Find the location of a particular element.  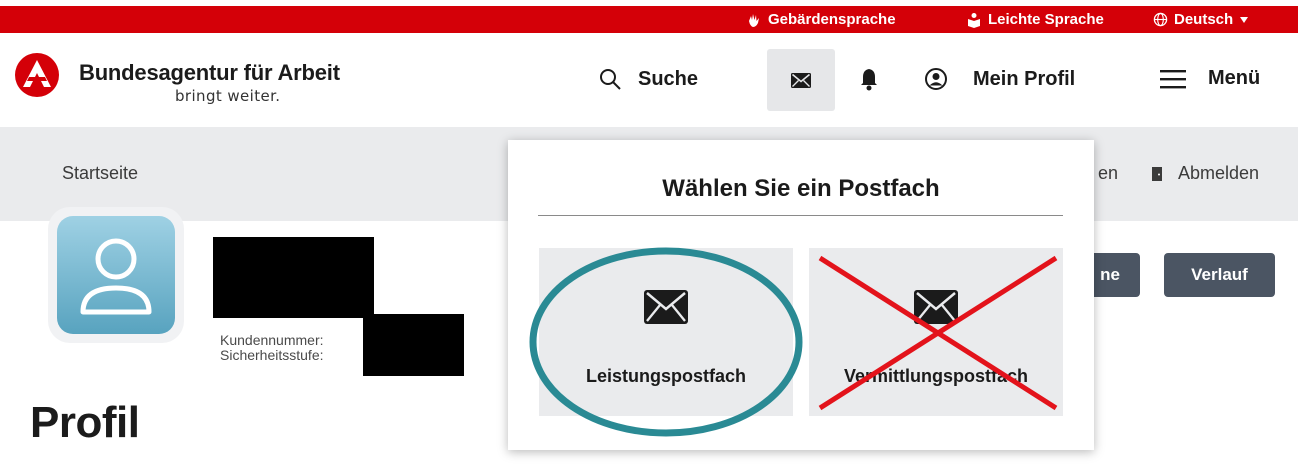

partial-link: en is located at coordinates (1108, 173).